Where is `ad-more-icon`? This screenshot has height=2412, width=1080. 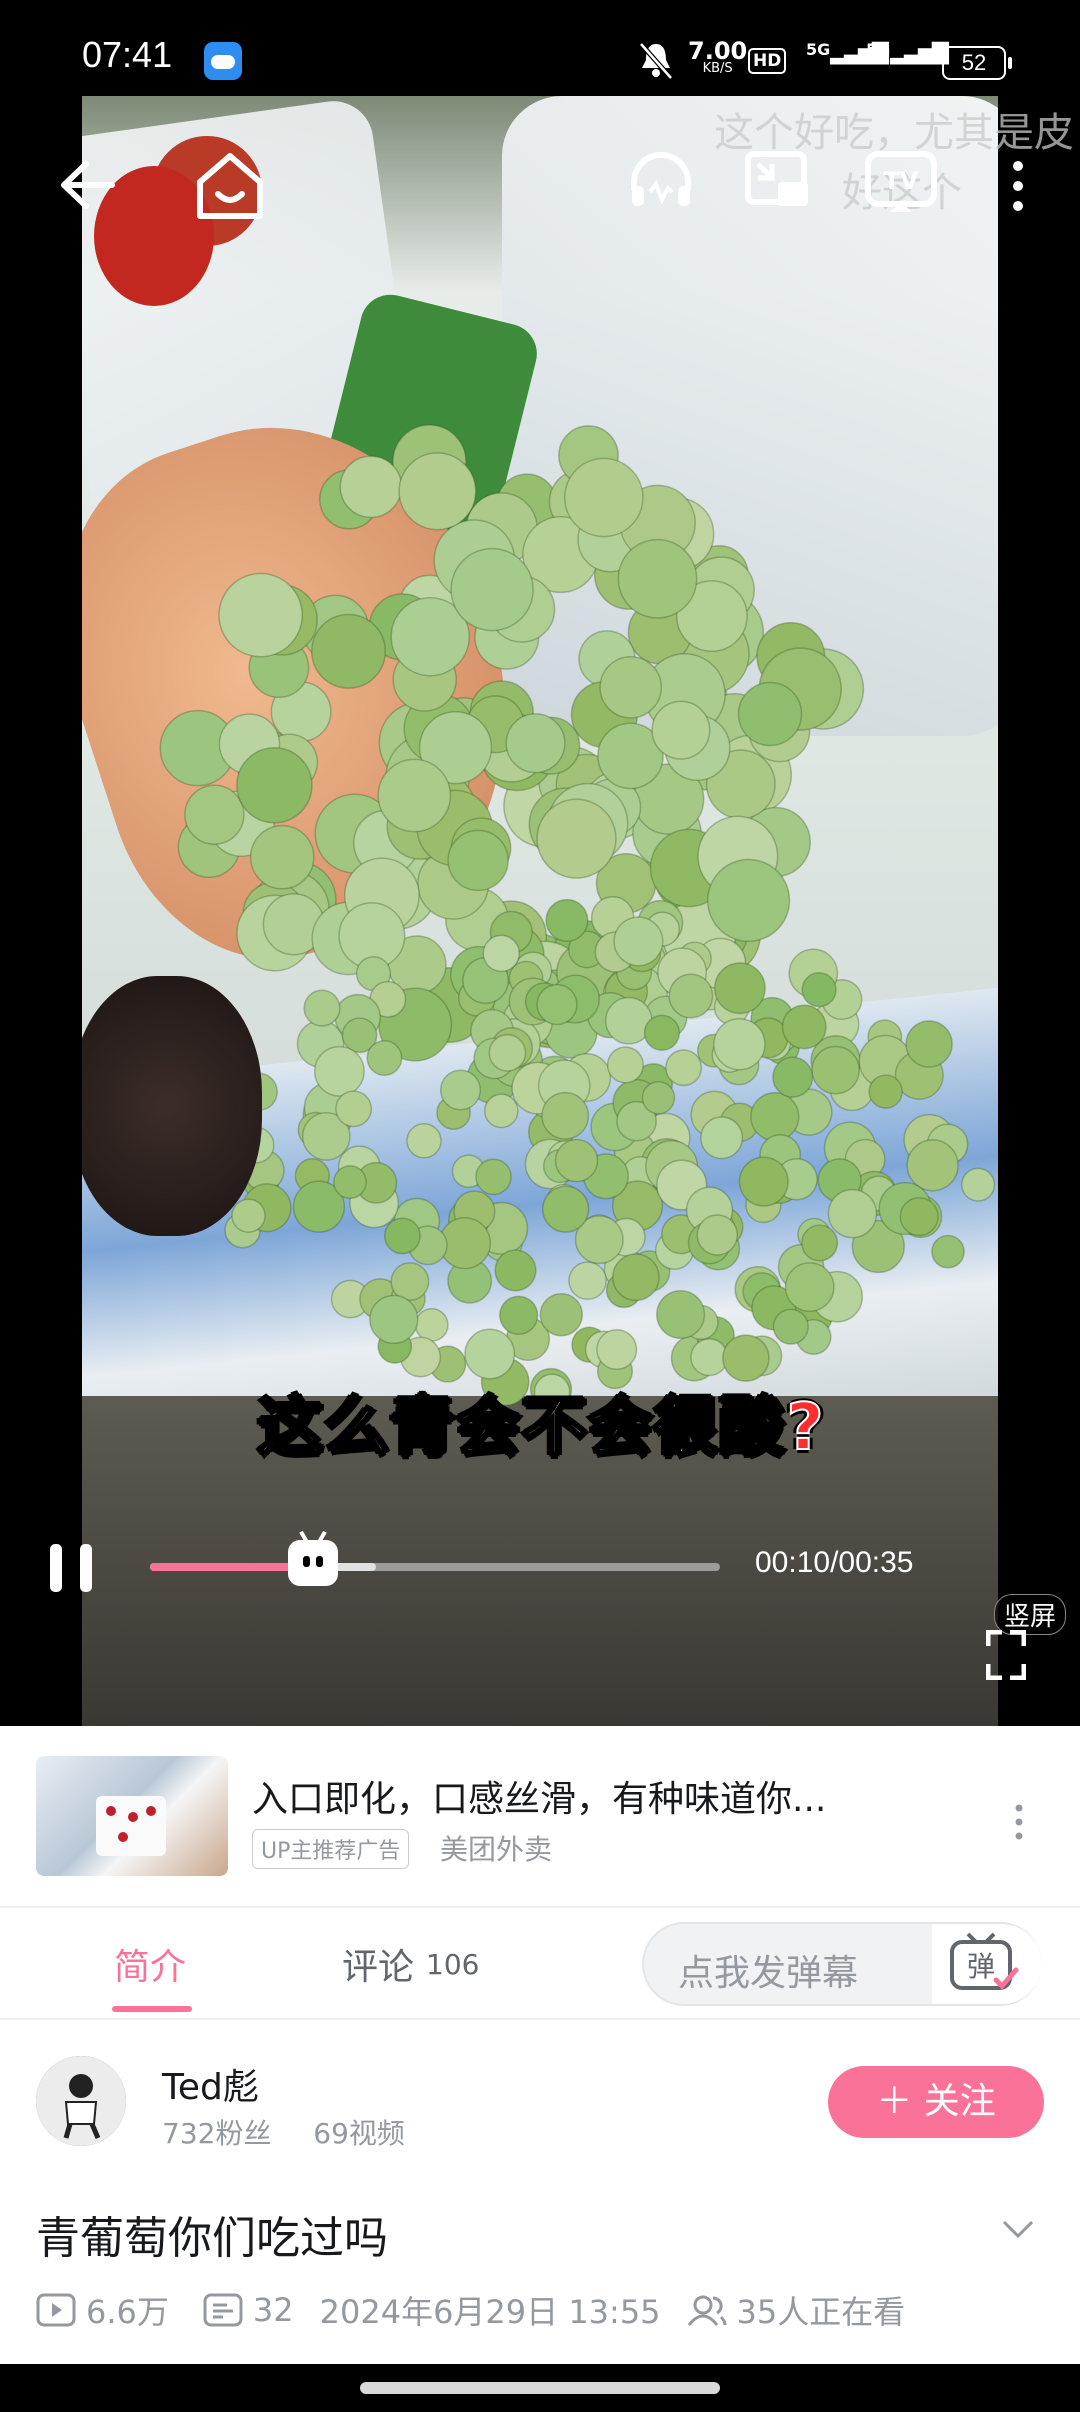 ad-more-icon is located at coordinates (1019, 1822).